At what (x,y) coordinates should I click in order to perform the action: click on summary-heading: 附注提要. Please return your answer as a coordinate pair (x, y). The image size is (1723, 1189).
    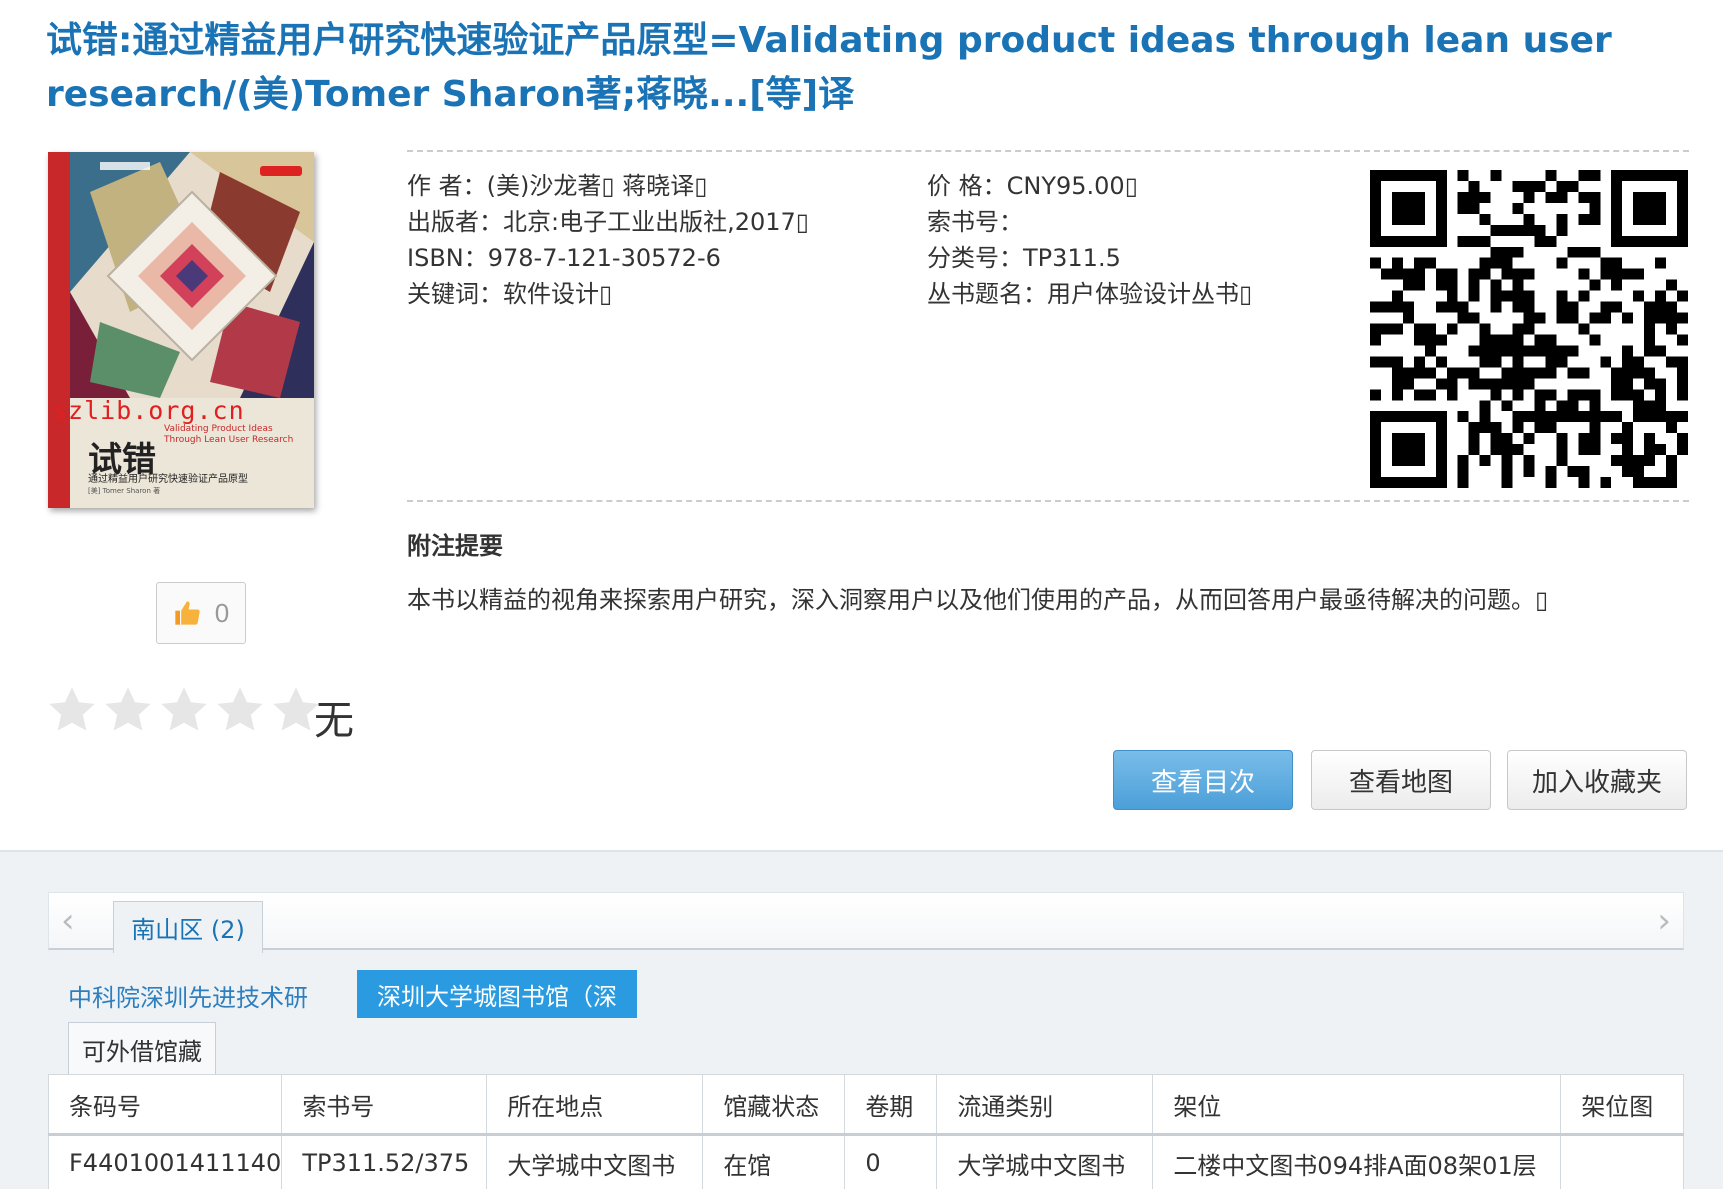
    Looking at the image, I should click on (455, 546).